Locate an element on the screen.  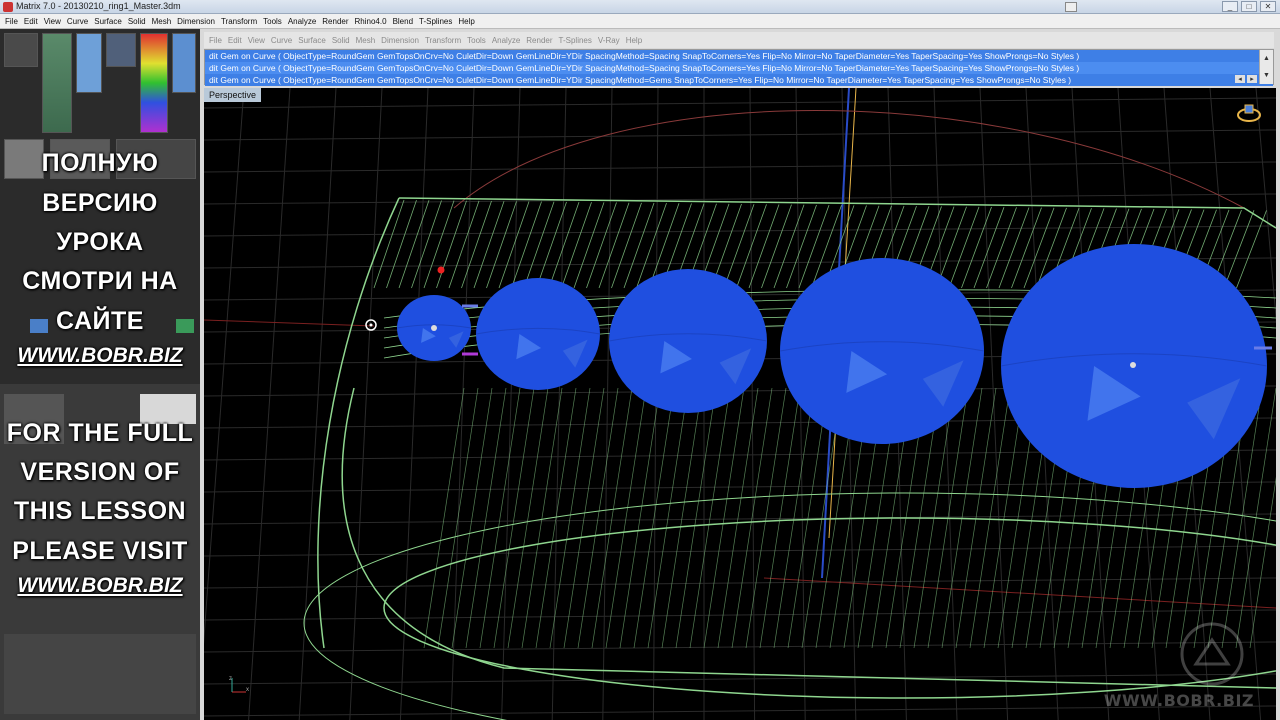
promo-ru-line: СМОТРИ НА is located at coordinates (100, 281).